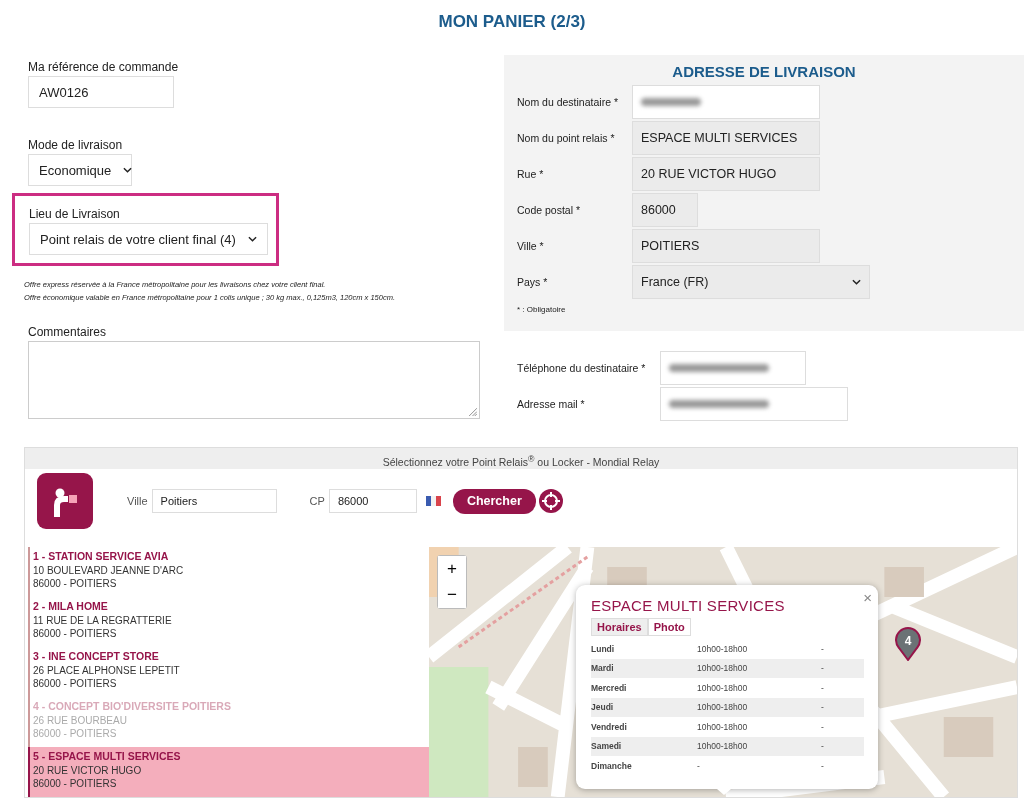 The image size is (1024, 798). Describe the element at coordinates (726, 246) in the screenshot. I see `address-field: POITIERS` at that location.